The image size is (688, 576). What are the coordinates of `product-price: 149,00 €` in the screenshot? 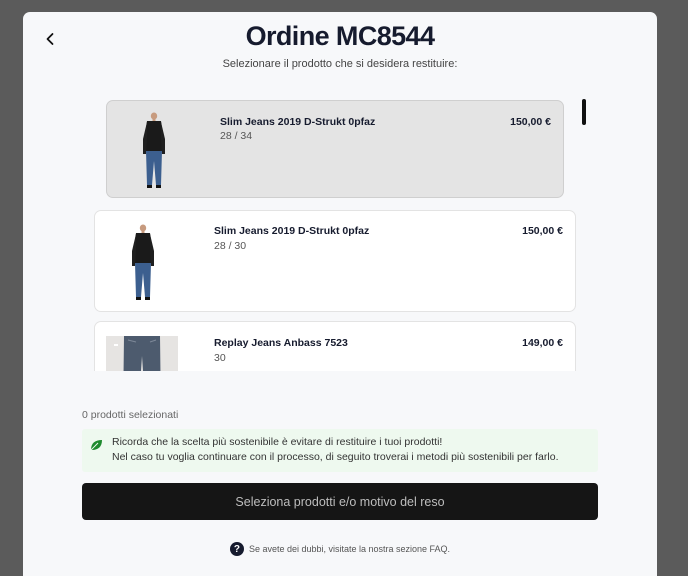 It's located at (542, 343).